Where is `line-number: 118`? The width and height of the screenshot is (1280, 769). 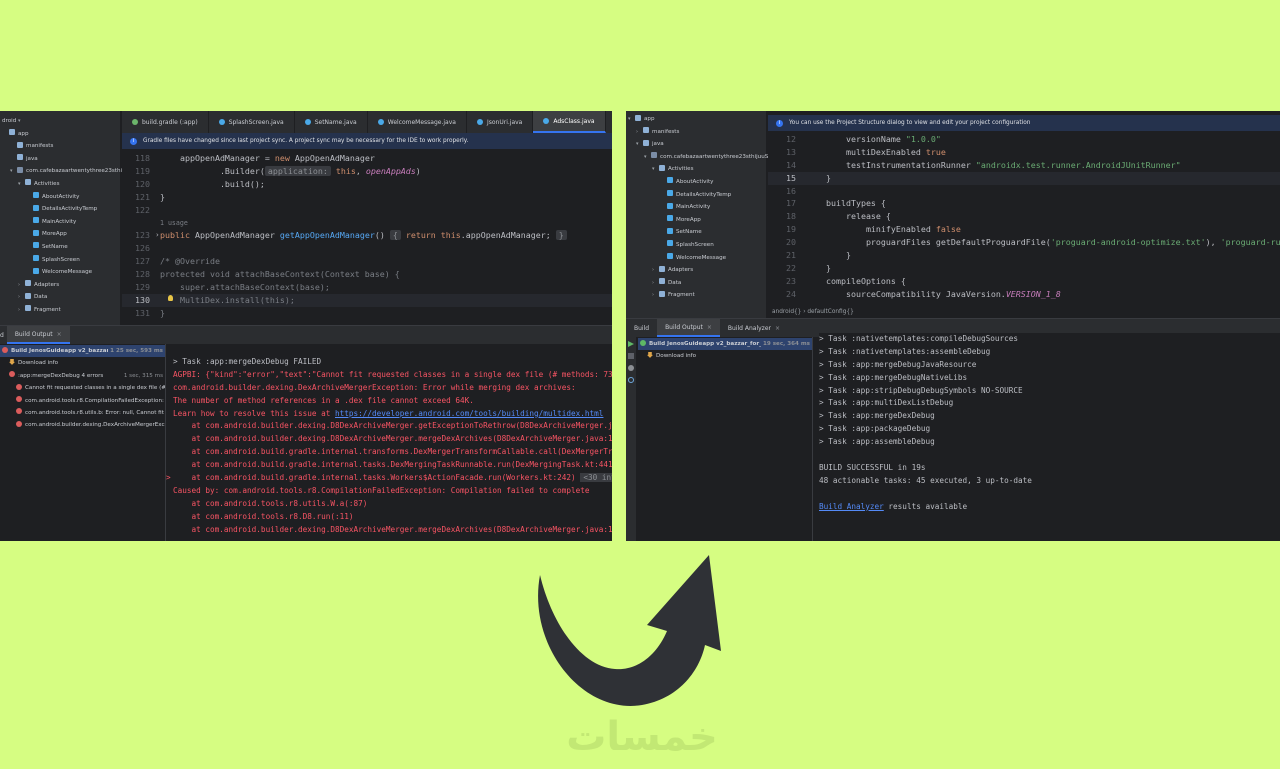 line-number: 118 is located at coordinates (142, 158).